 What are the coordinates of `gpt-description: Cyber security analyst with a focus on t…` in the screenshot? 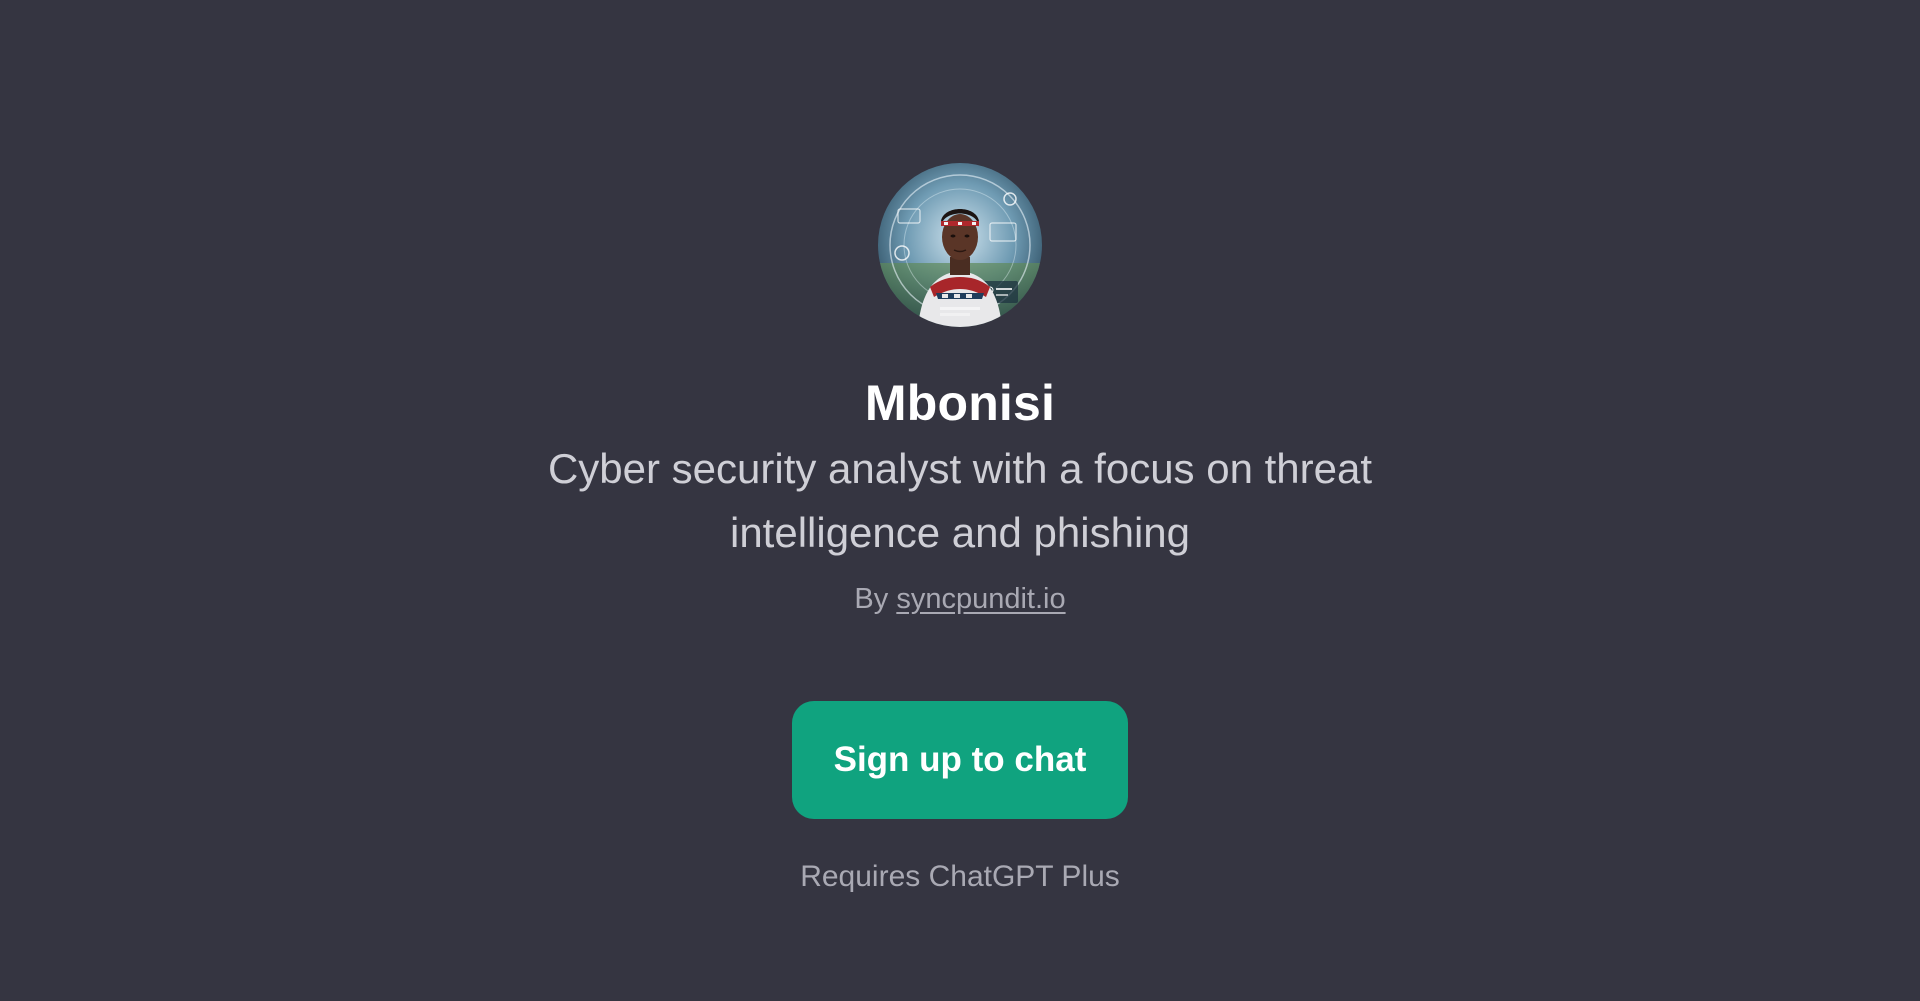 It's located at (960, 500).